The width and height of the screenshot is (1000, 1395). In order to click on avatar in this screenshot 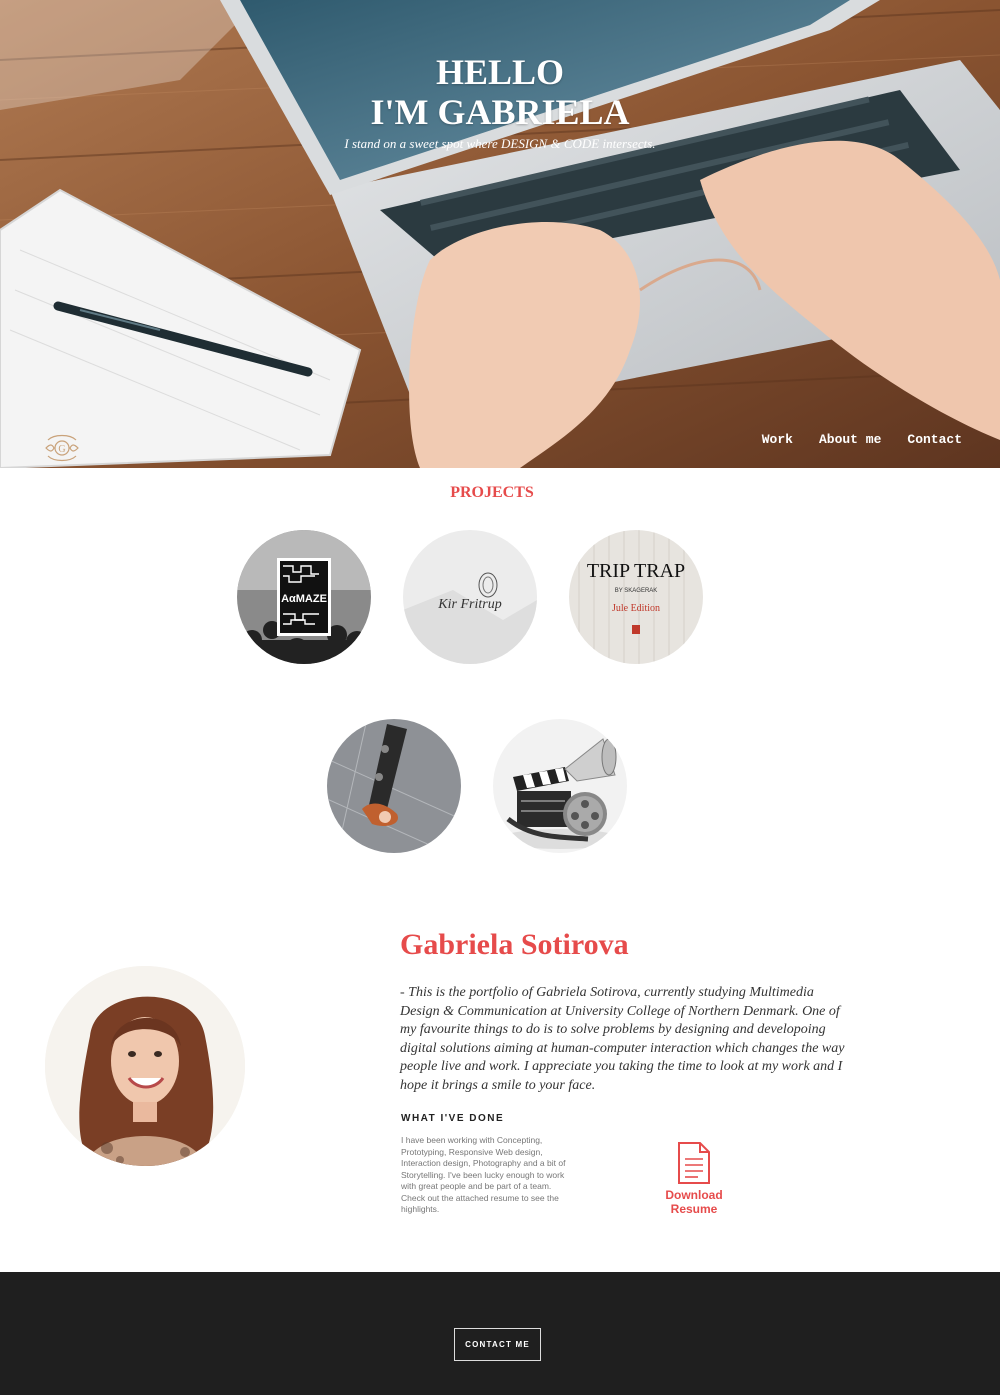, I will do `click(145, 1066)`.